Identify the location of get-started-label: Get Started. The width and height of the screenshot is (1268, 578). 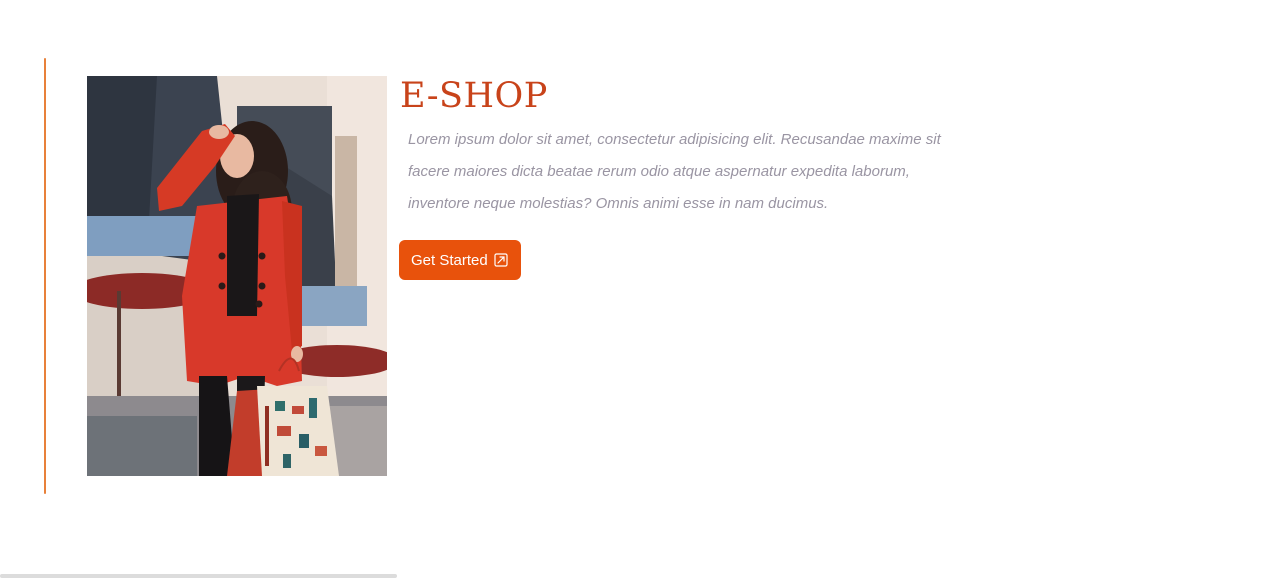
(449, 260).